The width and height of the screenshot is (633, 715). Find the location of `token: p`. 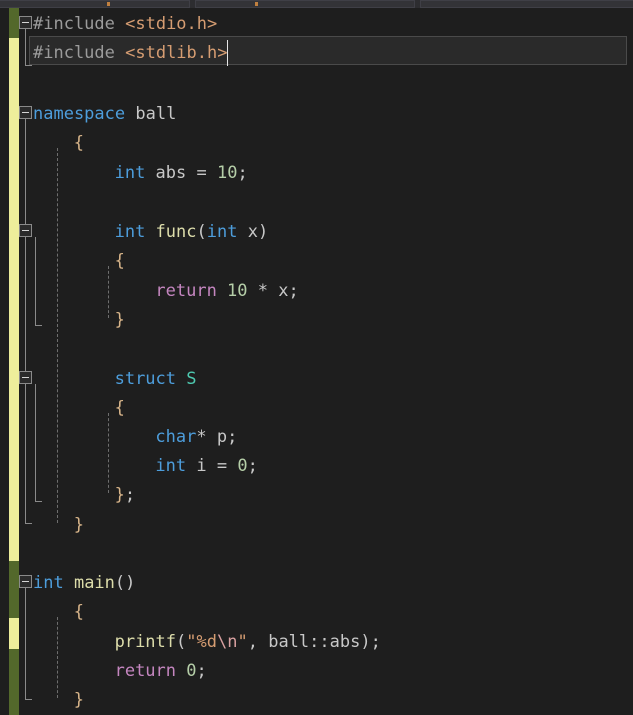

token: p is located at coordinates (222, 437).